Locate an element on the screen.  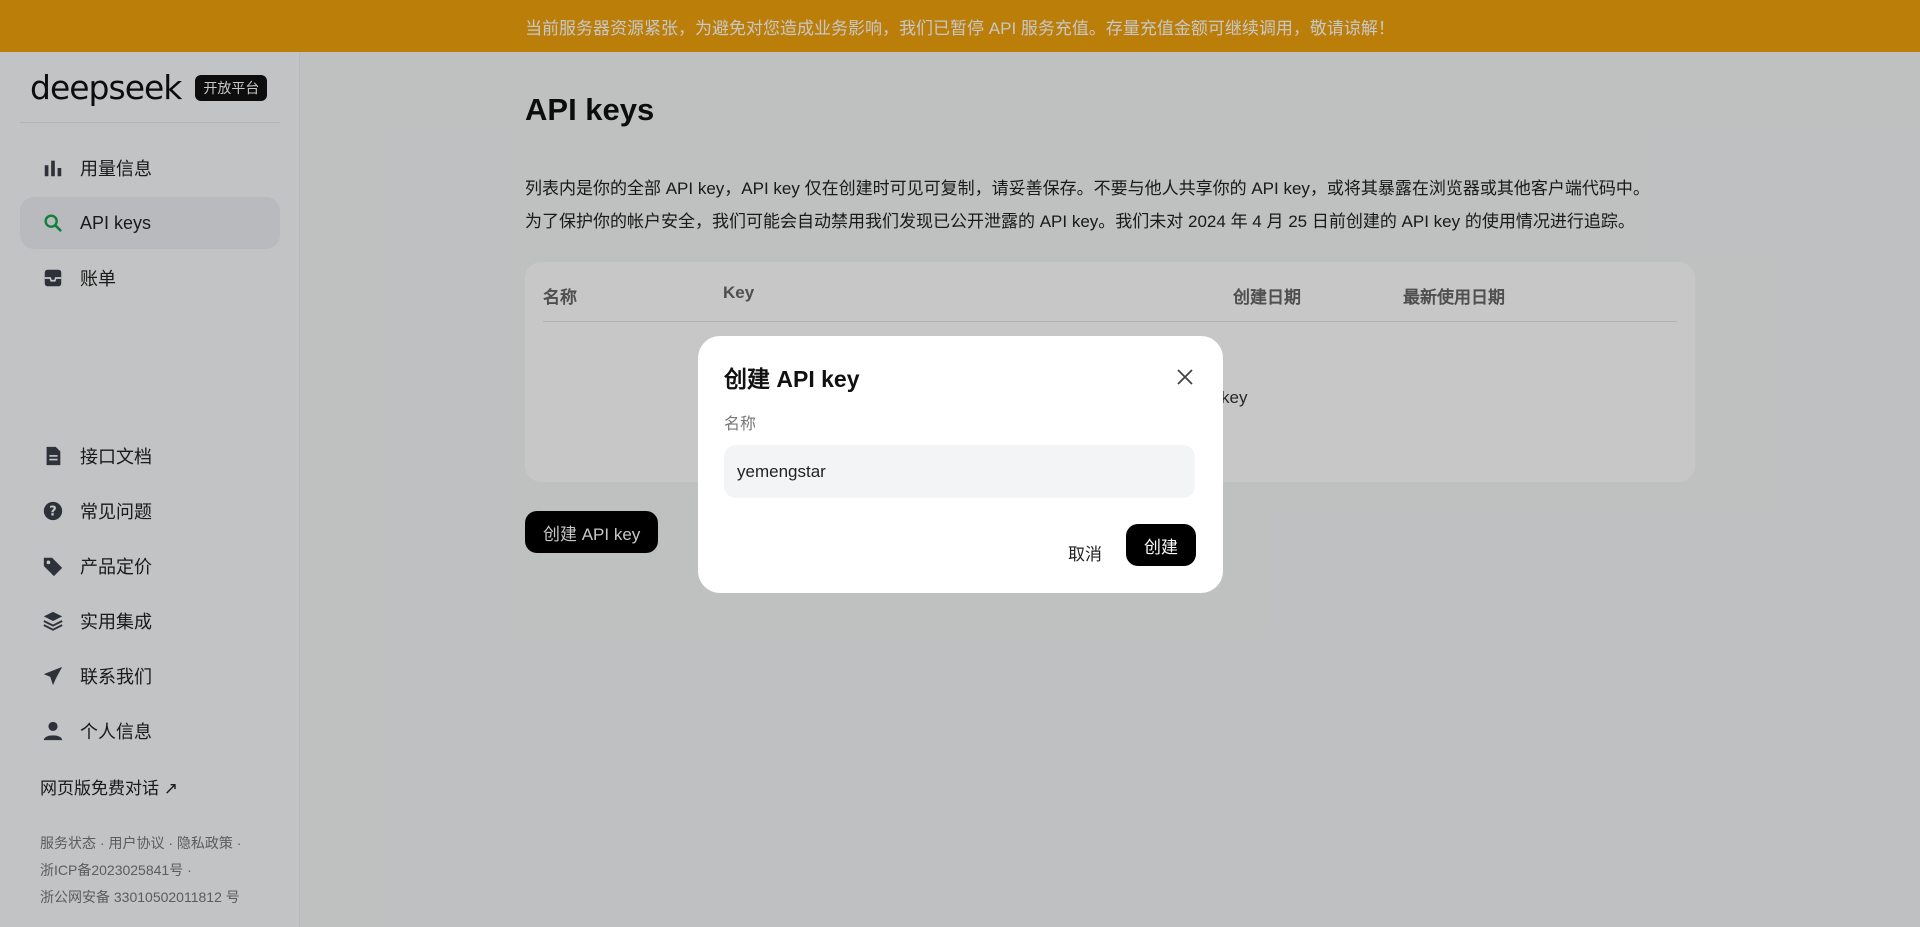
cancel-button: 取消 is located at coordinates (1085, 552).